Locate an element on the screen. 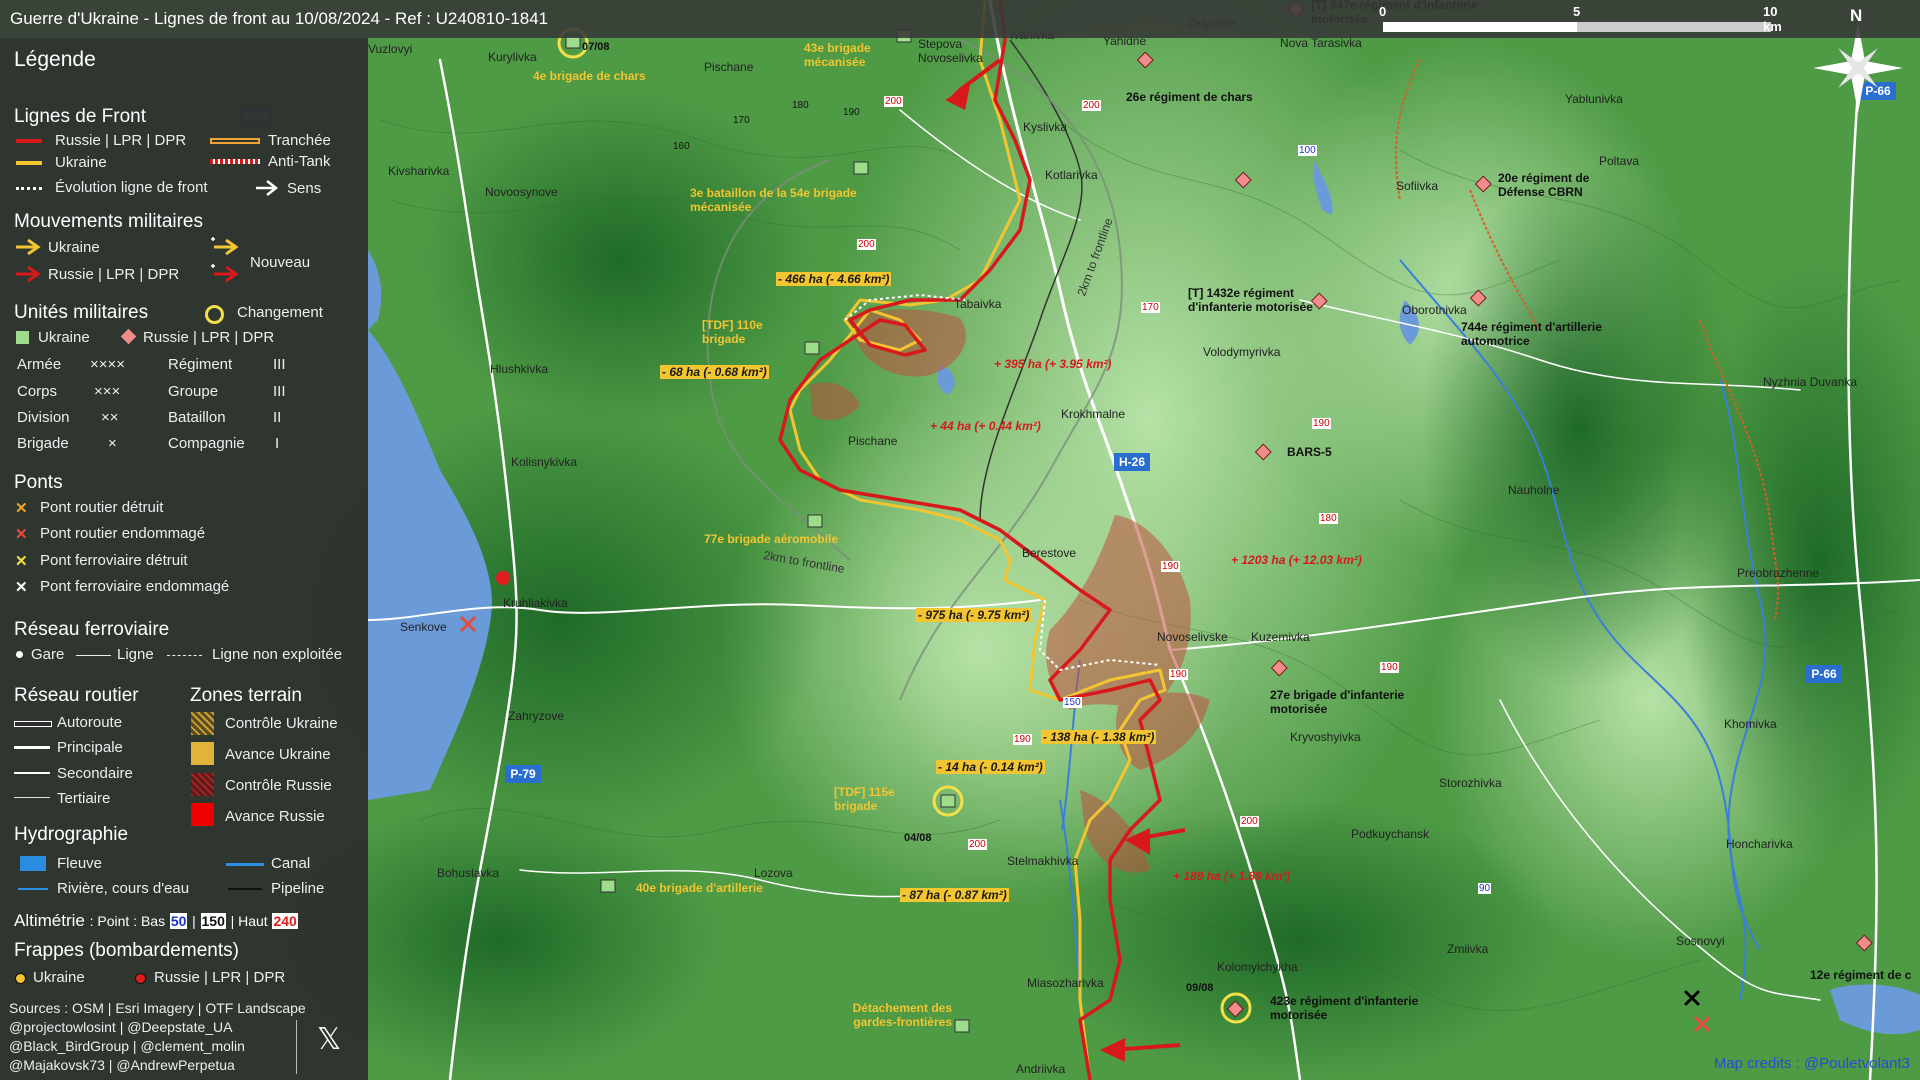  river-swatch is located at coordinates (33, 863).